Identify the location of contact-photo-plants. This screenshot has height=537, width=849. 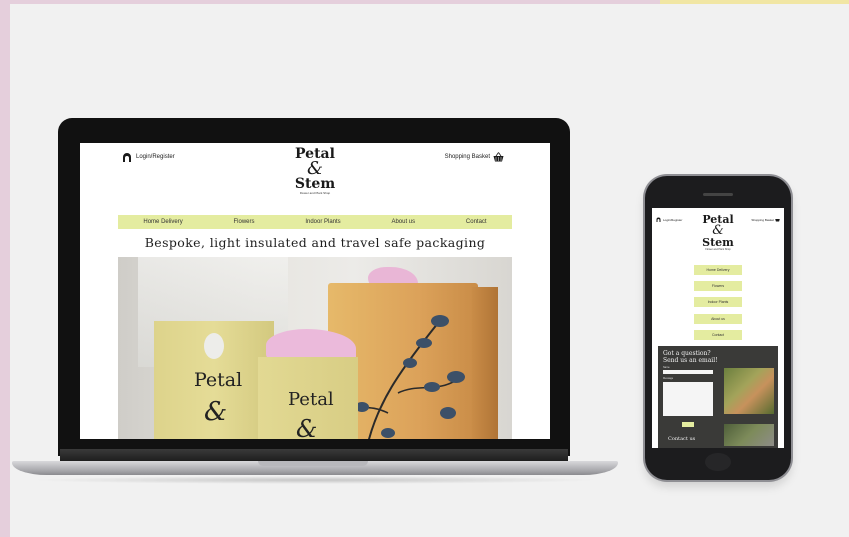
(749, 435).